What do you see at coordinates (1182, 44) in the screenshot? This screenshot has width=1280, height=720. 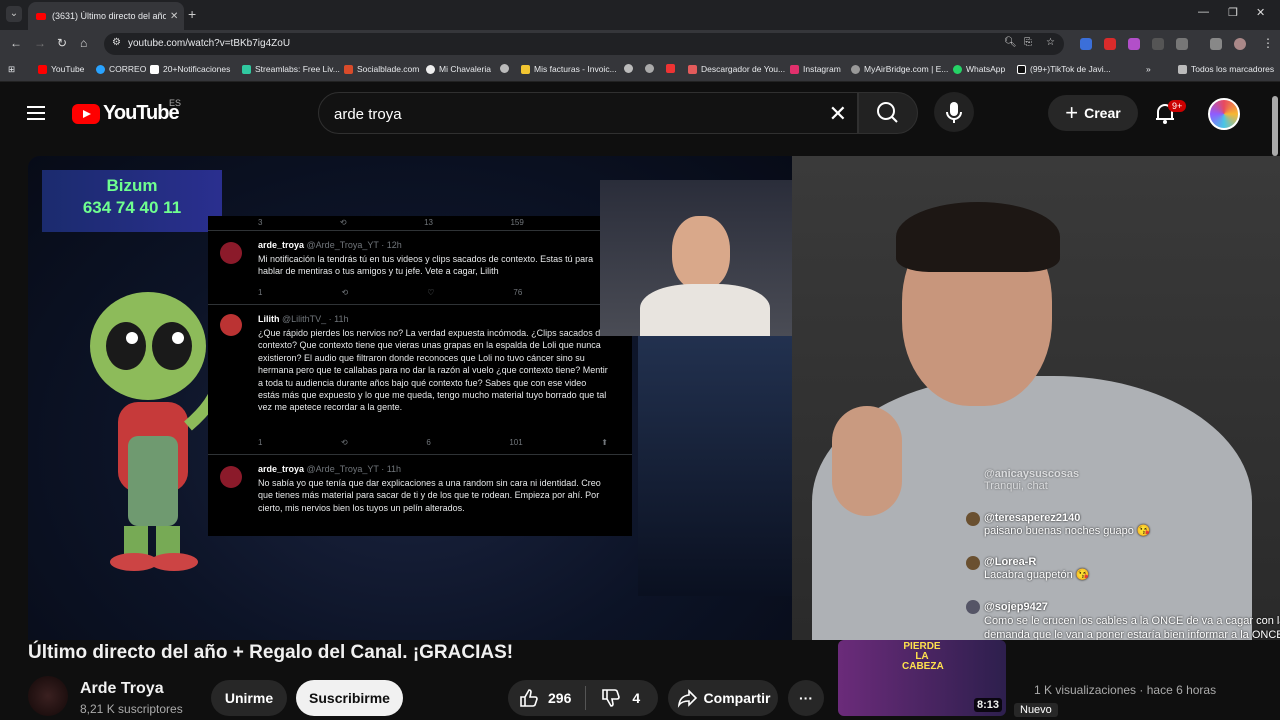 I see `extensions-puzzle-icon` at bounding box center [1182, 44].